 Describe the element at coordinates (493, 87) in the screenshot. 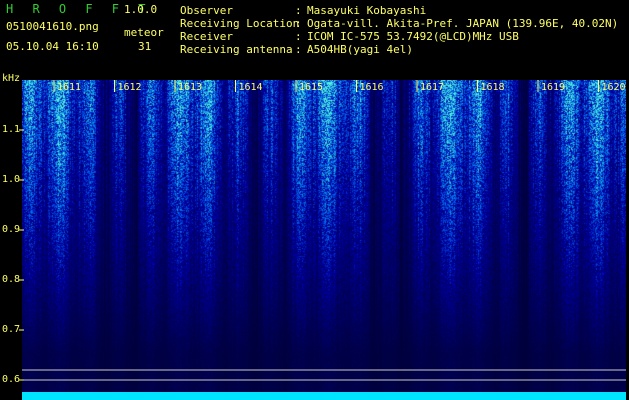

I see `x-tick-label: 1618` at that location.